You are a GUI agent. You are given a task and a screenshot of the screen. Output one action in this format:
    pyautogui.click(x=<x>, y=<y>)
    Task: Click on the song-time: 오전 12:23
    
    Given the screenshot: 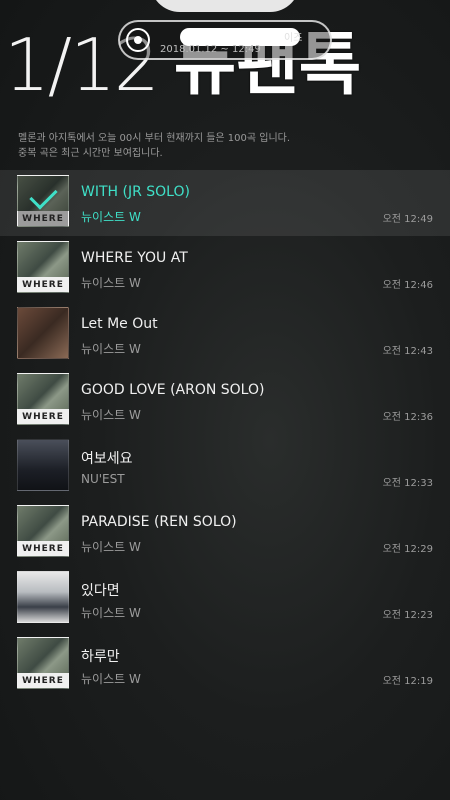 What is the action you would take?
    pyautogui.click(x=407, y=615)
    